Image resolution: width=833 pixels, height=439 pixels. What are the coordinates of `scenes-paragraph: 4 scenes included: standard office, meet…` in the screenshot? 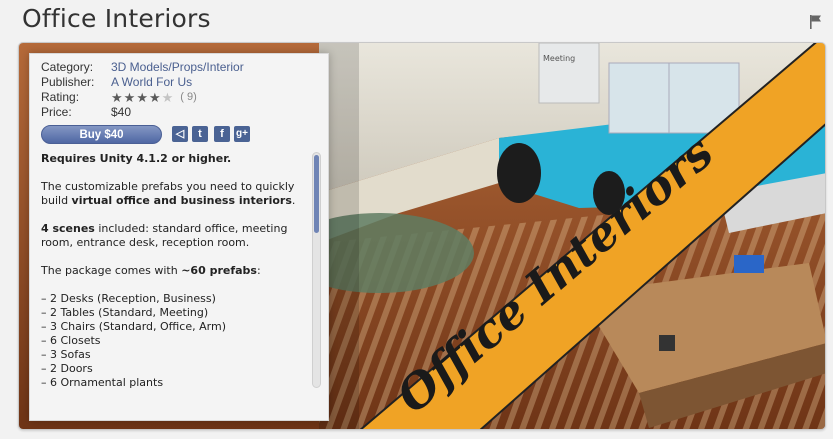 It's located at (164, 235).